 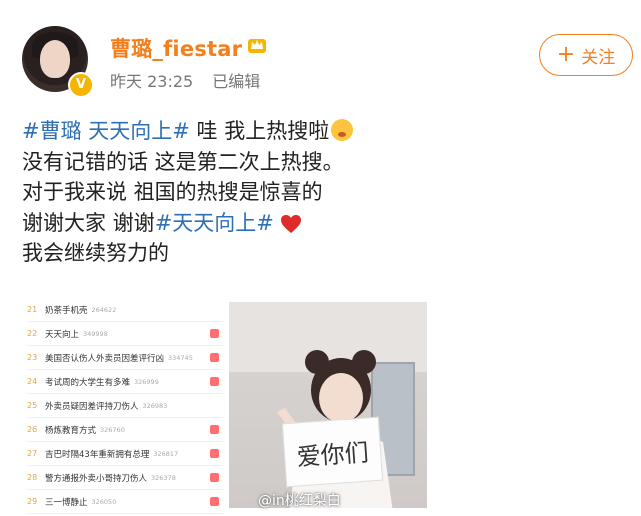 I want to click on plus-icon: +, so click(x=566, y=54).